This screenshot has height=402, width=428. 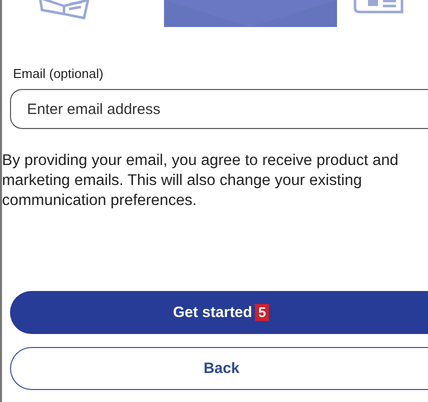 What do you see at coordinates (58, 73) in the screenshot?
I see `field-label: Email (optional)` at bounding box center [58, 73].